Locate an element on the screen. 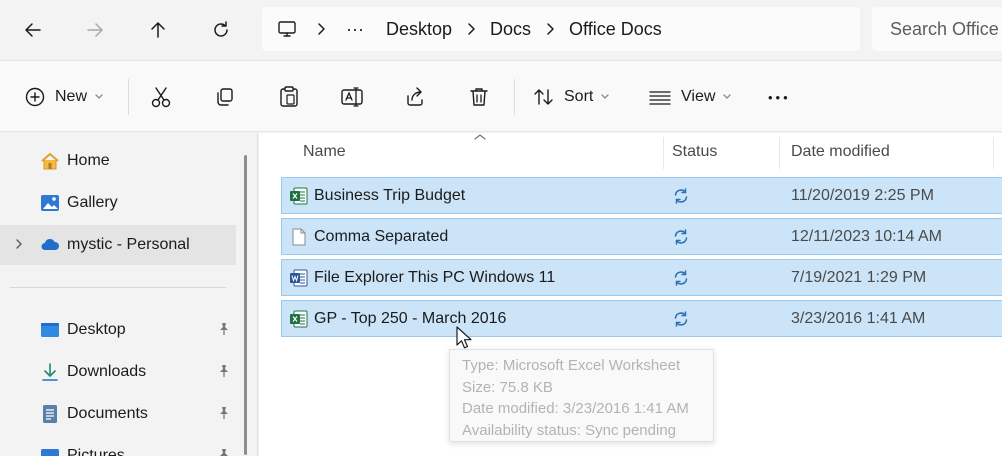 The width and height of the screenshot is (1002, 456). clipboard-icon is located at coordinates (289, 96).